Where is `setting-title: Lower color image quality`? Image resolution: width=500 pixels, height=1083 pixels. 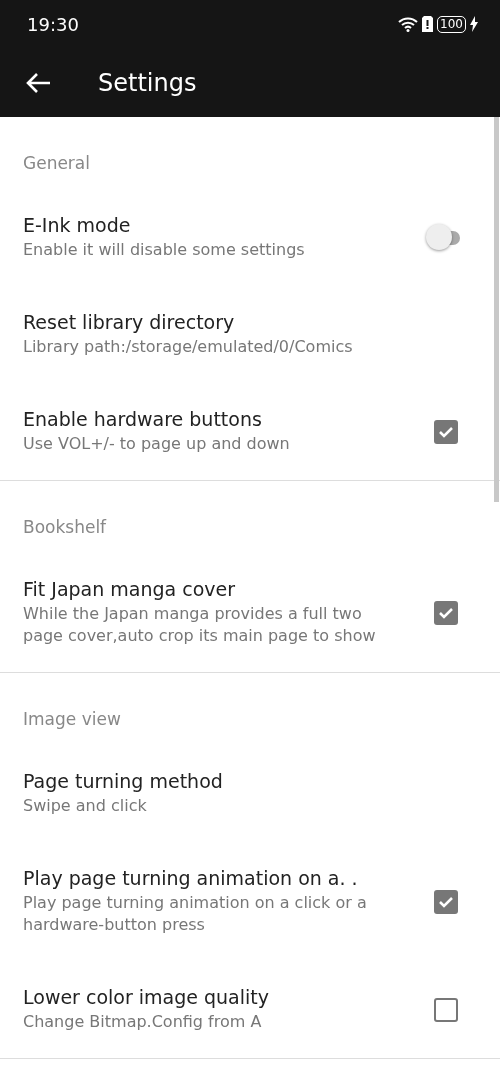
setting-title: Lower color image quality is located at coordinates (146, 997).